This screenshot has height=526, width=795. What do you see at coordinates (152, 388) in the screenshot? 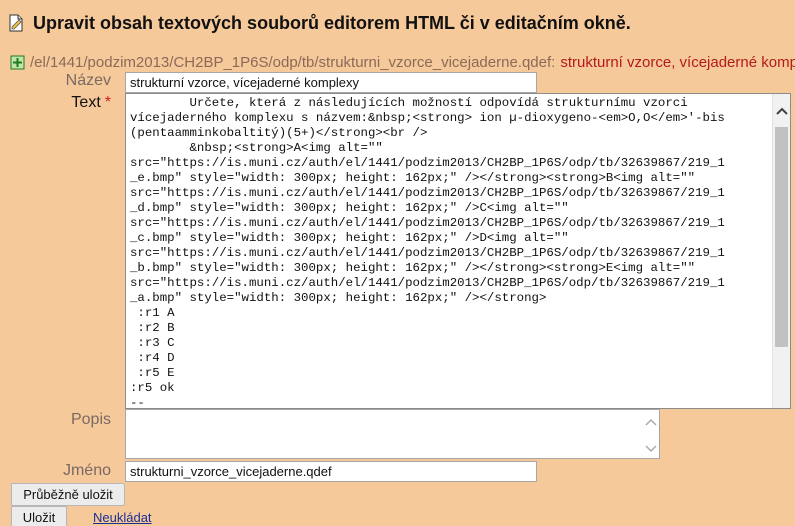
I see `text-line: :r5 ok` at bounding box center [152, 388].